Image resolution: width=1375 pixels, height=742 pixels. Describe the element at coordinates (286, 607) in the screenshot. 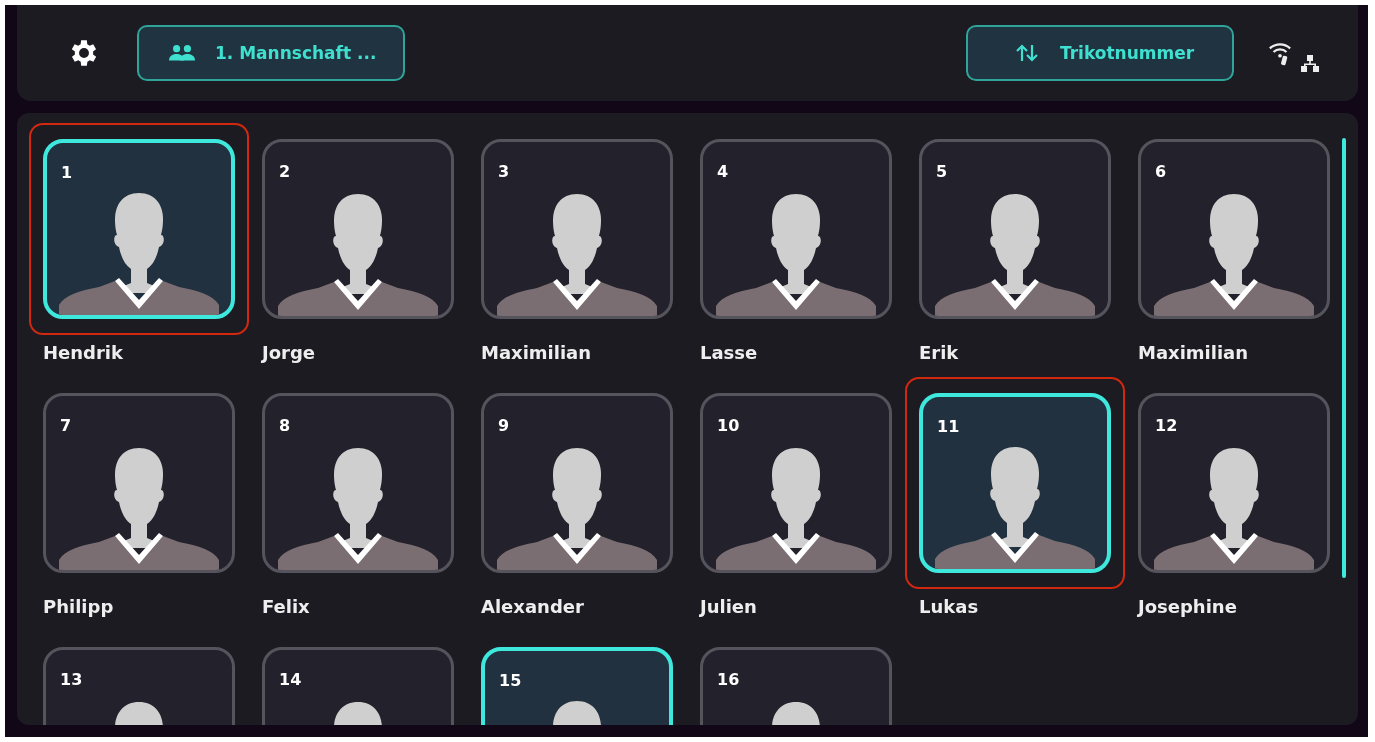

I see `player-name: Felix` at that location.